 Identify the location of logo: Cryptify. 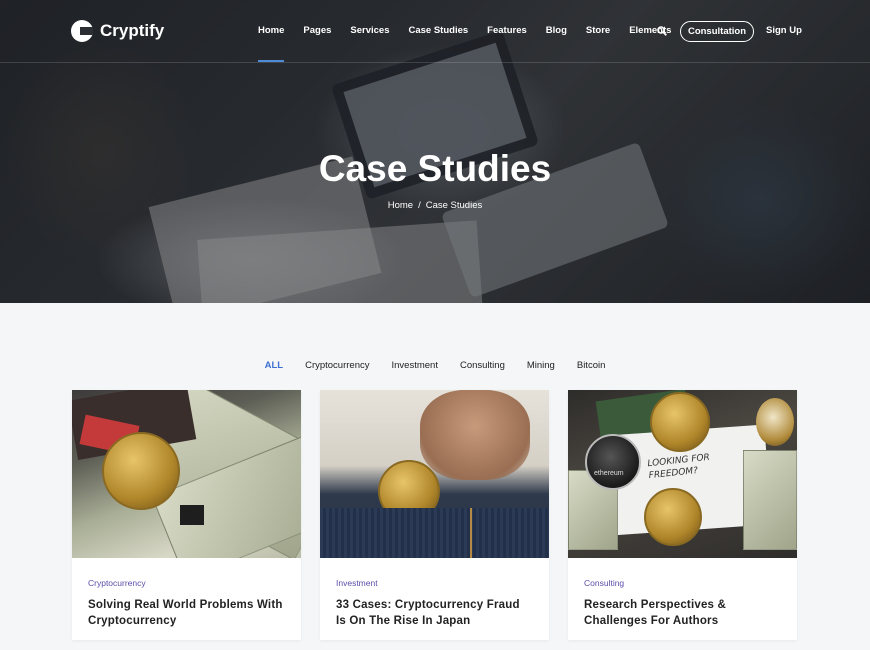
(117, 31).